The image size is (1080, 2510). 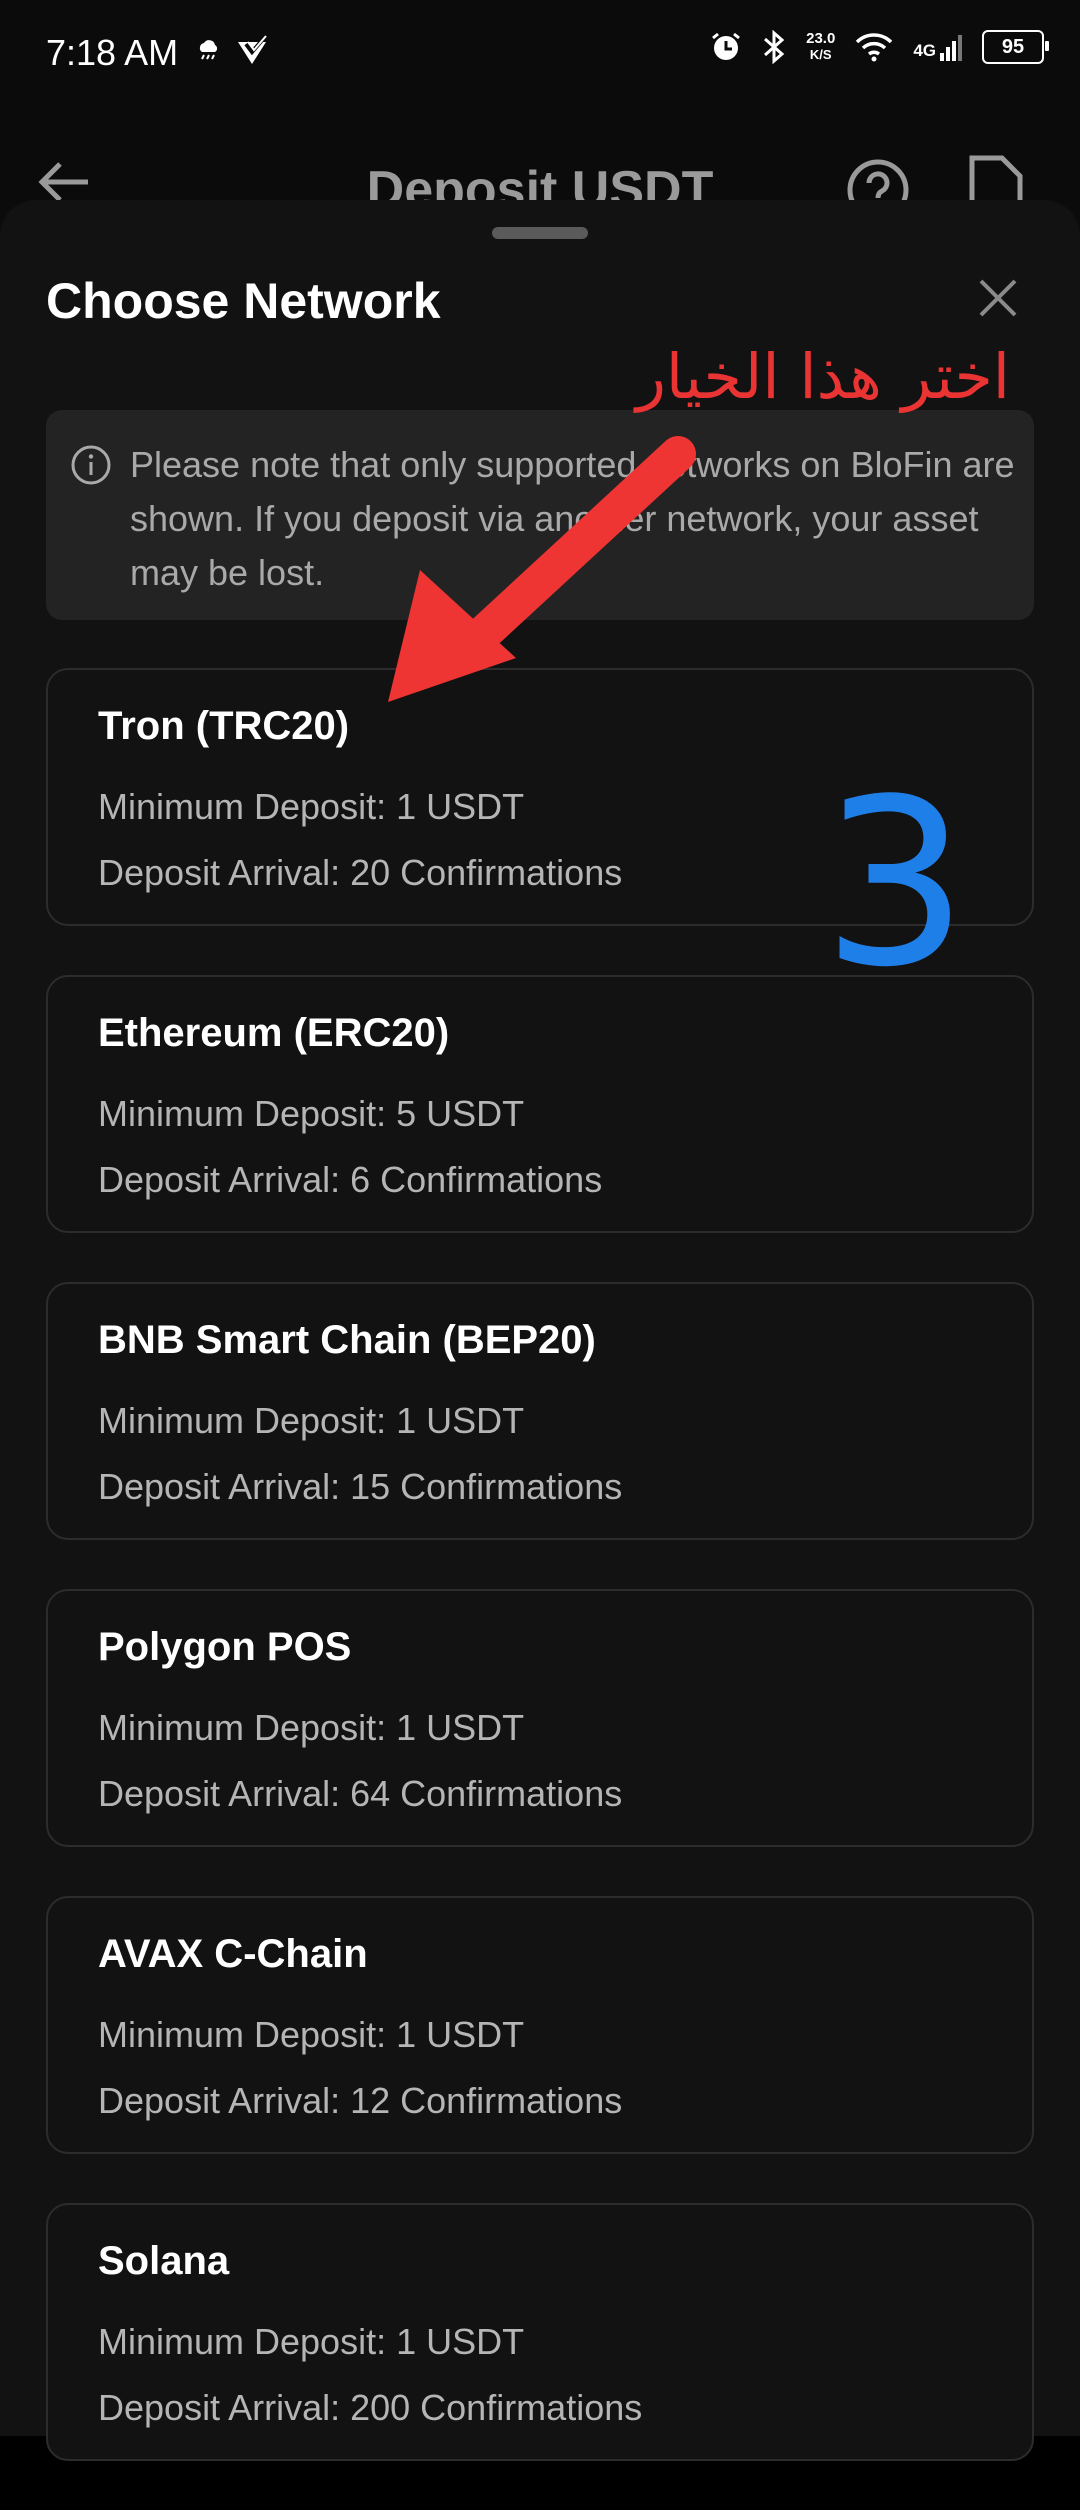 I want to click on annotation-arrow-icon, so click(x=542, y=569).